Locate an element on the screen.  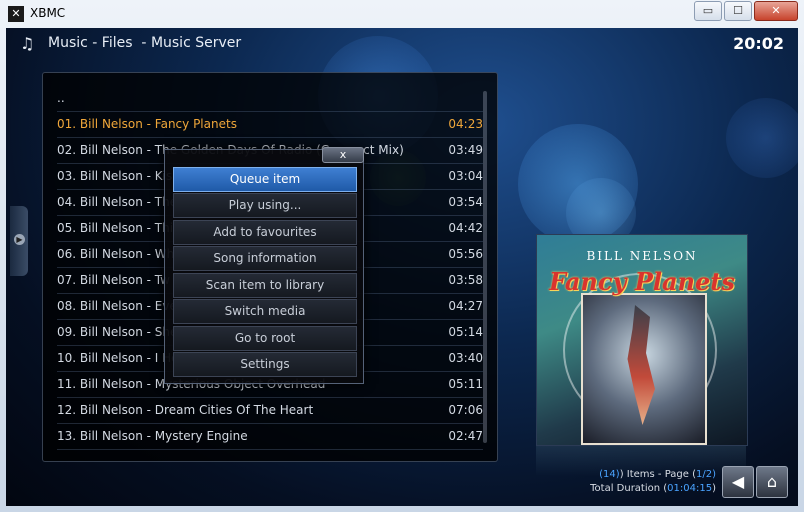
xbmc-logo-icon: ✕ is located at coordinates (16, 14).